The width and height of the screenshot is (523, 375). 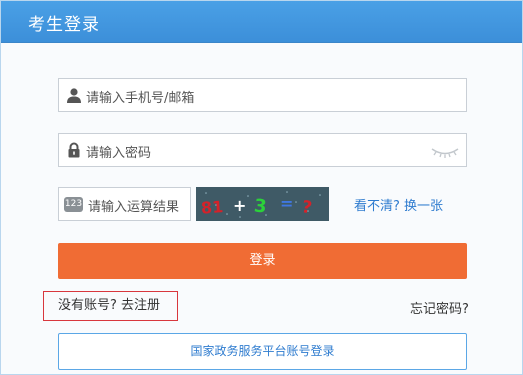 I want to click on captcha-image: 81 + 3 = ?, so click(x=262, y=204).